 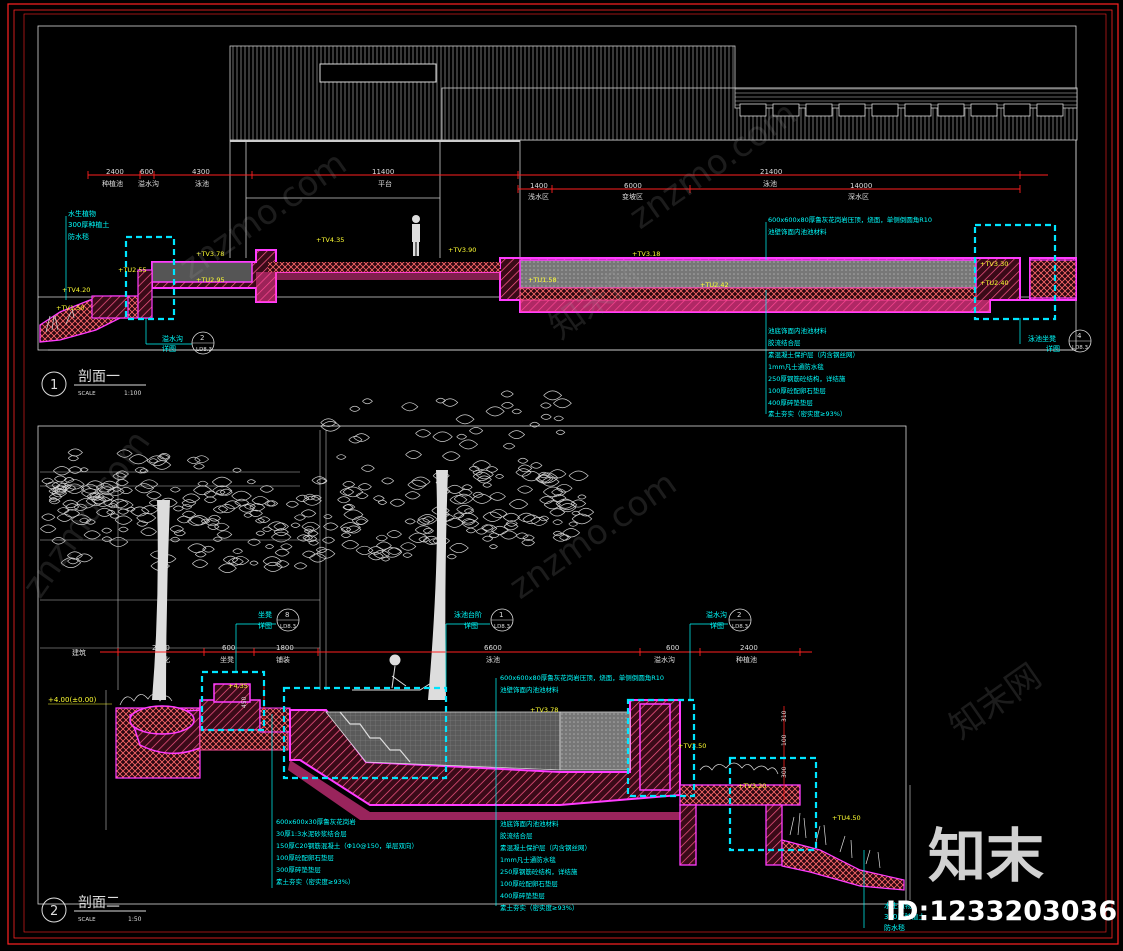 What do you see at coordinates (716, 614) in the screenshot?
I see `callout-overflow2-label: 溢水沟` at bounding box center [716, 614].